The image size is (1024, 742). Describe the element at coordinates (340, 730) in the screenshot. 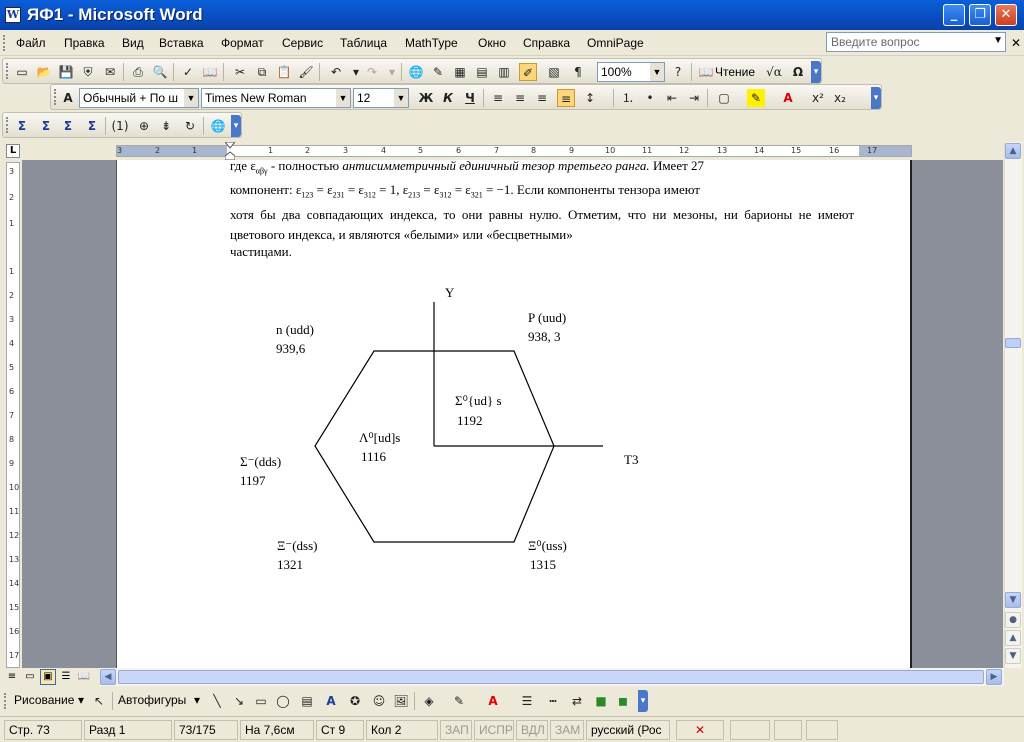

I see `status-line: Ст 9` at that location.